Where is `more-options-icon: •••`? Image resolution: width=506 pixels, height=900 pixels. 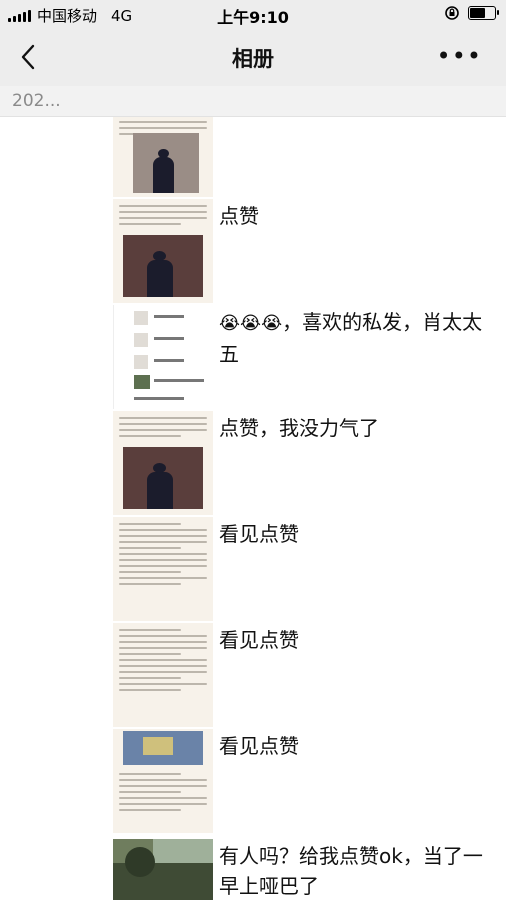 more-options-icon: ••• is located at coordinates (459, 56).